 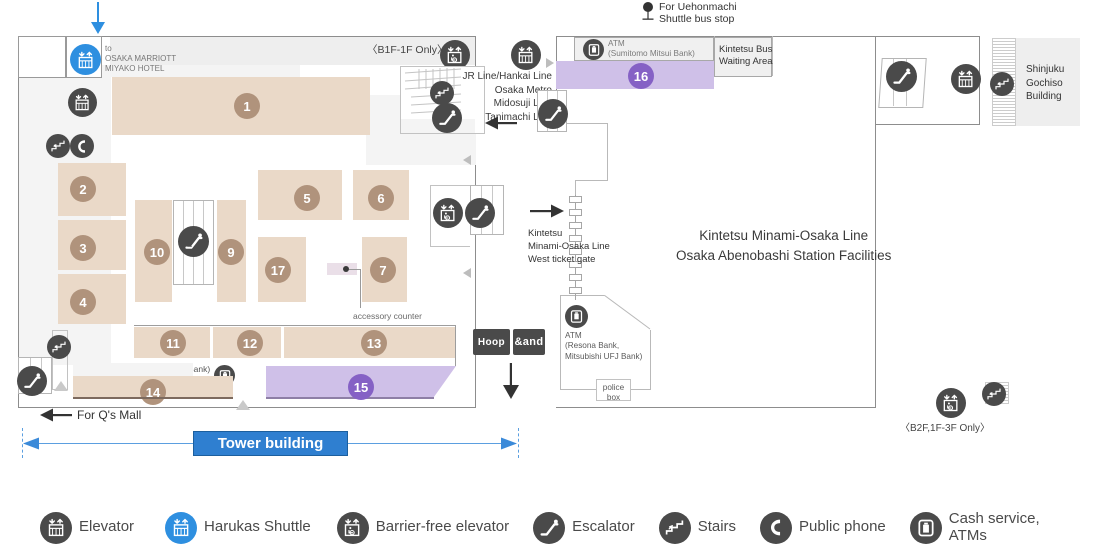 I want to click on atm-resona-label: ATM (Resona Bank, Mitsubishi UFJ Bank), so click(x=604, y=346).